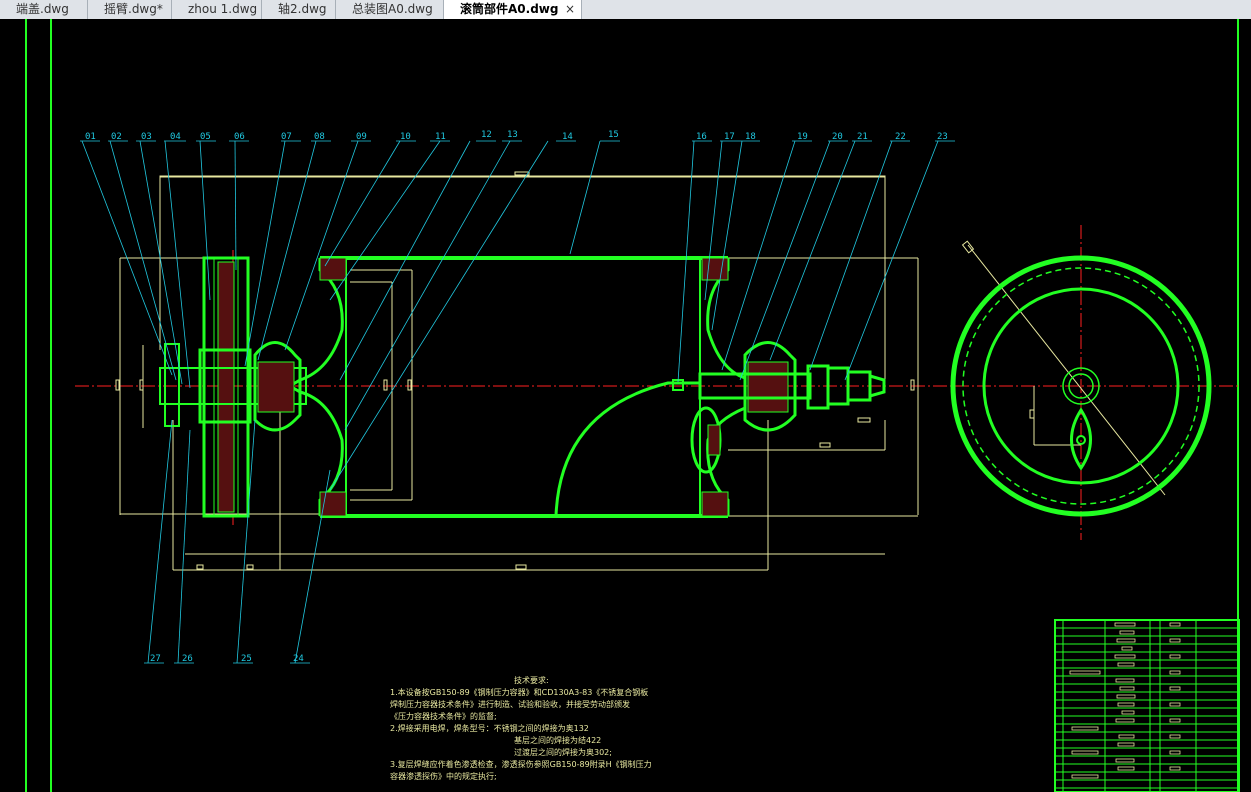 The height and width of the screenshot is (792, 1251). I want to click on tab-zhou2: 轴2.dwg, so click(299, 9).